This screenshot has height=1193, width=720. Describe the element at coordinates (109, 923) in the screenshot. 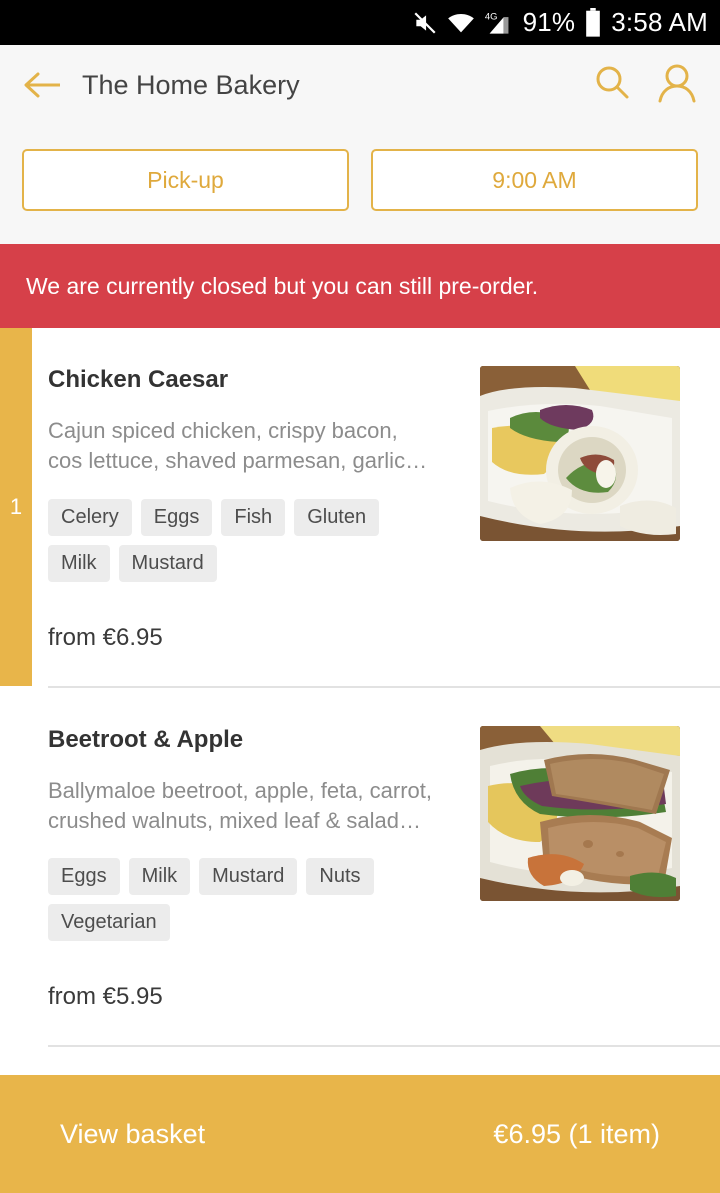

I see `allergen-tag: Vegetarian` at that location.